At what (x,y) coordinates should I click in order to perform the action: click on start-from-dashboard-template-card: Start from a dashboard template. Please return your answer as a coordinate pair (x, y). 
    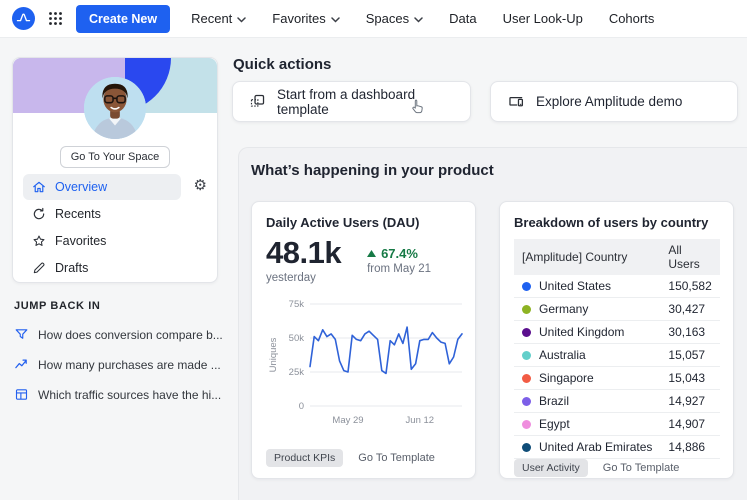
    Looking at the image, I should click on (351, 101).